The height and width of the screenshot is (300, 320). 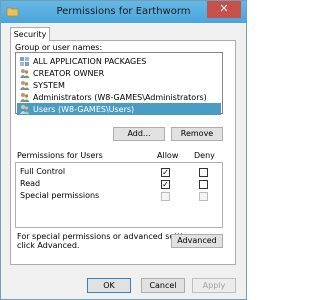 What do you see at coordinates (163, 285) in the screenshot?
I see `cancel-button: Cancel` at bounding box center [163, 285].